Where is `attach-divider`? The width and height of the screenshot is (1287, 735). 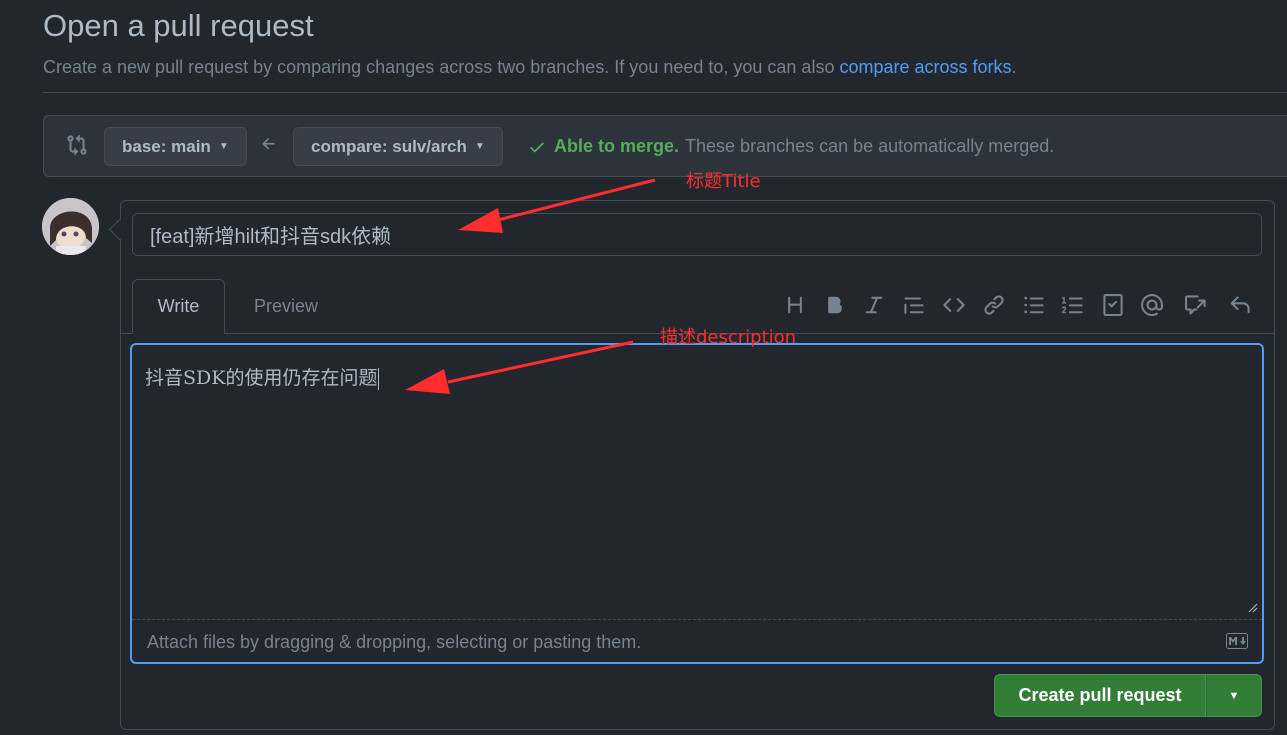 attach-divider is located at coordinates (697, 619).